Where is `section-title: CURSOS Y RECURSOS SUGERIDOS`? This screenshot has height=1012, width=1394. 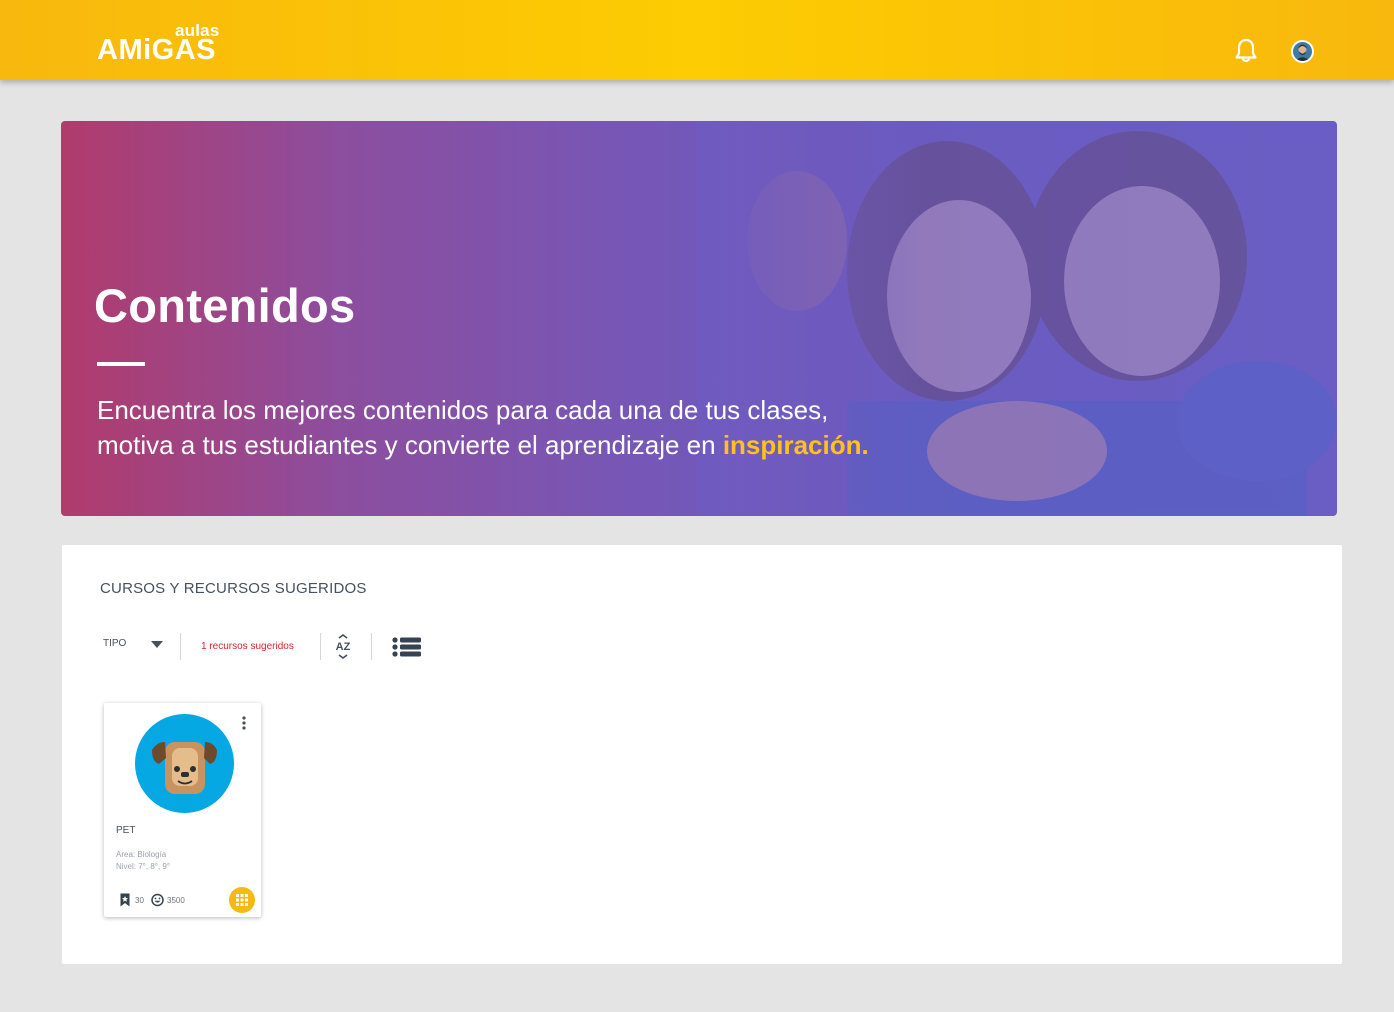
section-title: CURSOS Y RECURSOS SUGERIDOS is located at coordinates (233, 588).